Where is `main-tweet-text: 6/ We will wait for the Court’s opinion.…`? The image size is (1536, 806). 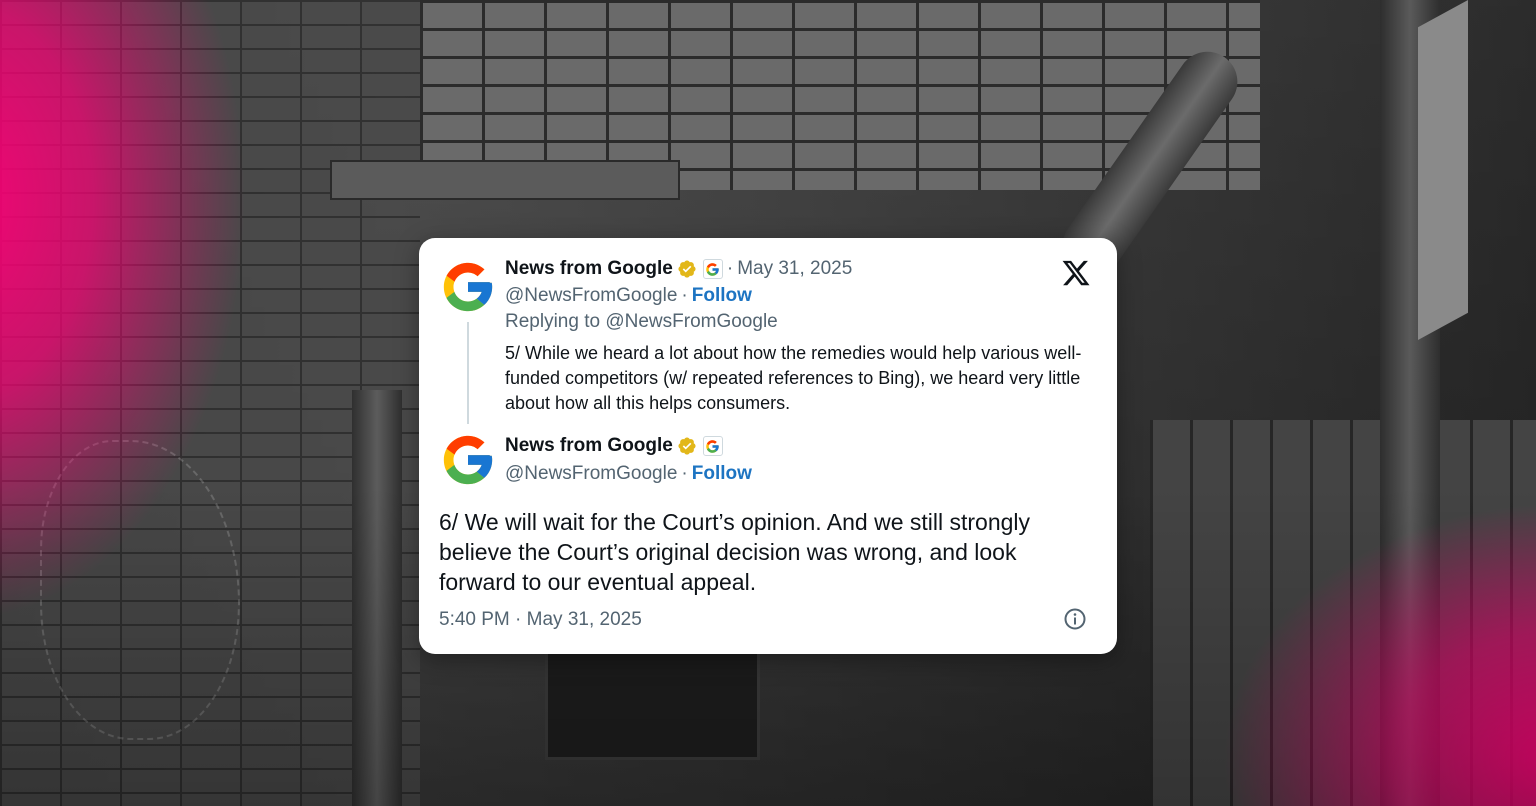
main-tweet-text: 6/ We will wait for the Court’s opinion.… is located at coordinates (735, 552).